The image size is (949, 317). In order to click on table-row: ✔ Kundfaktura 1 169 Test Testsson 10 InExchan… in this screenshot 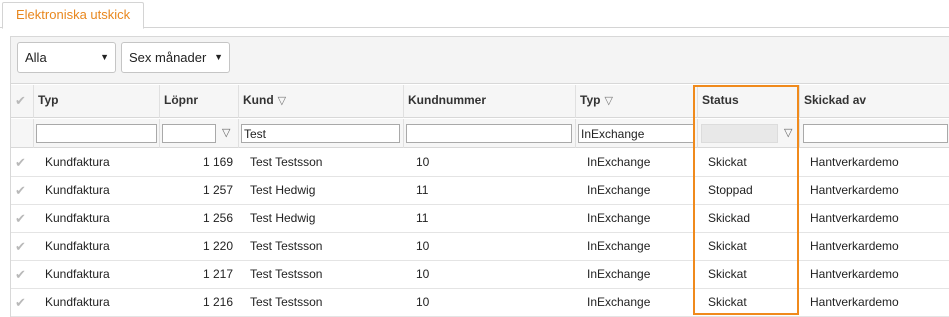, I will do `click(480, 163)`.